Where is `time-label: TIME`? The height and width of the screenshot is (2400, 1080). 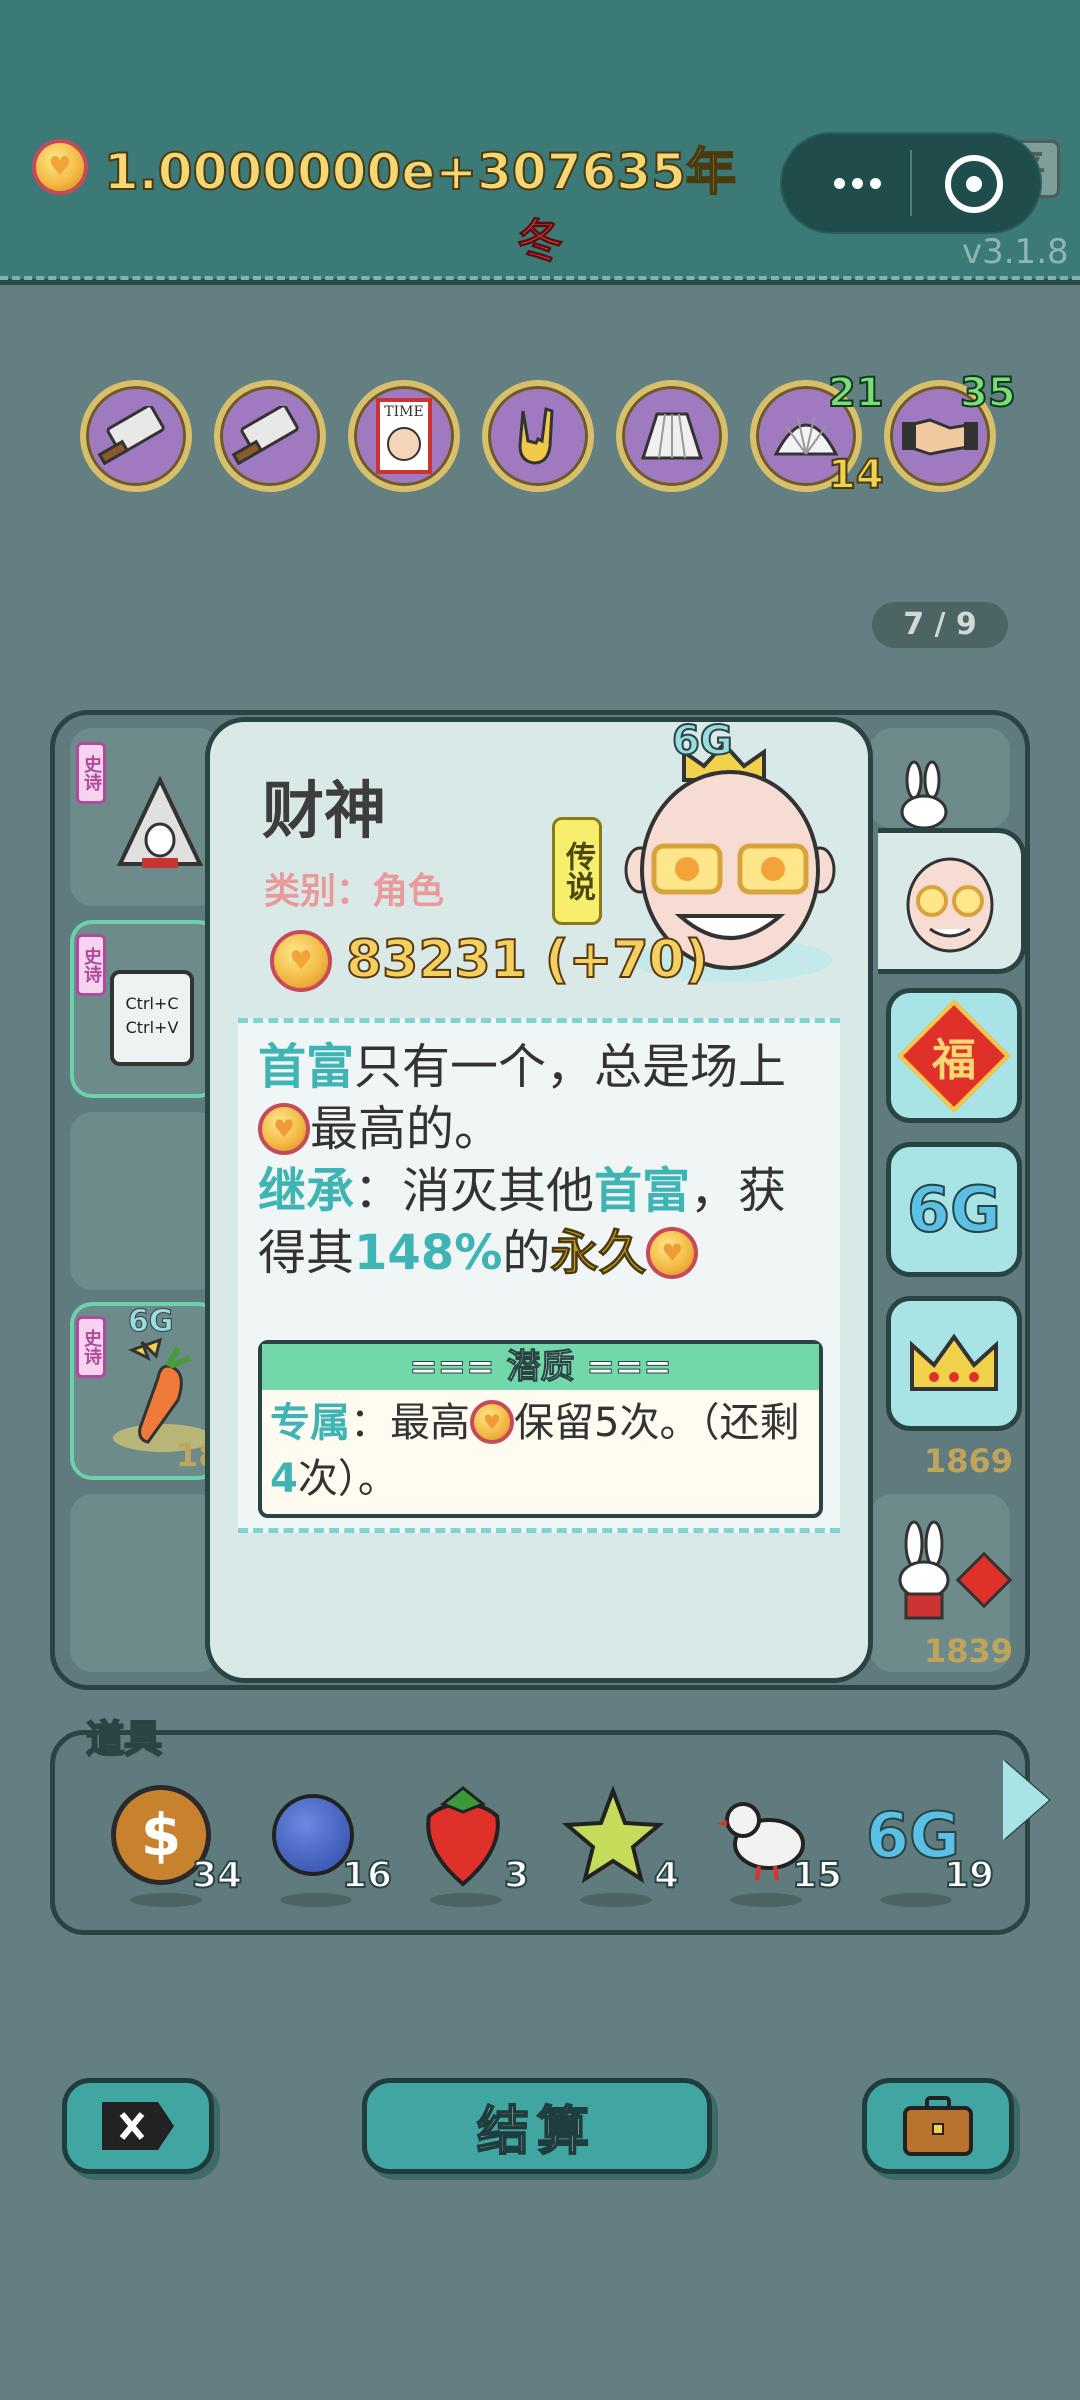
time-label: TIME is located at coordinates (403, 412).